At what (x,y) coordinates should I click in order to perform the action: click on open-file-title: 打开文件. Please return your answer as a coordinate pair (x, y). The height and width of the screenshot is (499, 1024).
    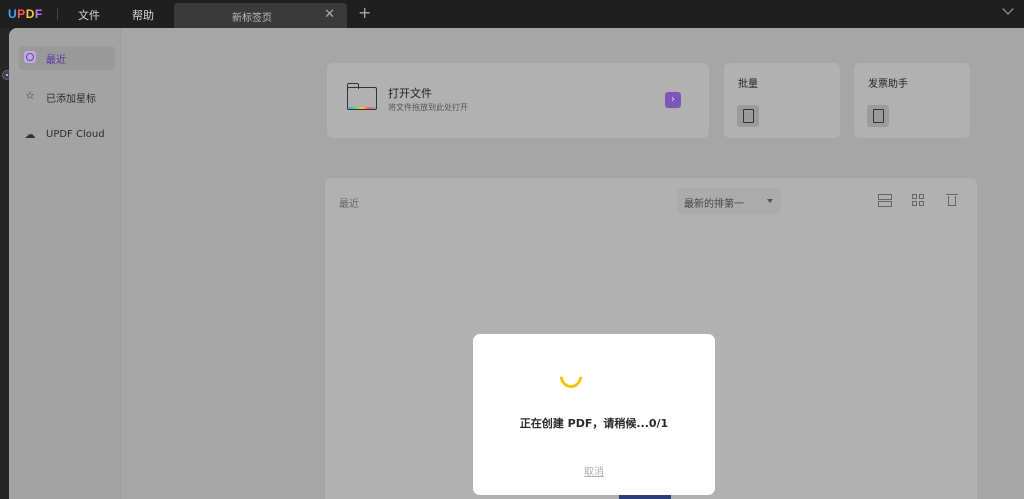
    Looking at the image, I should click on (410, 93).